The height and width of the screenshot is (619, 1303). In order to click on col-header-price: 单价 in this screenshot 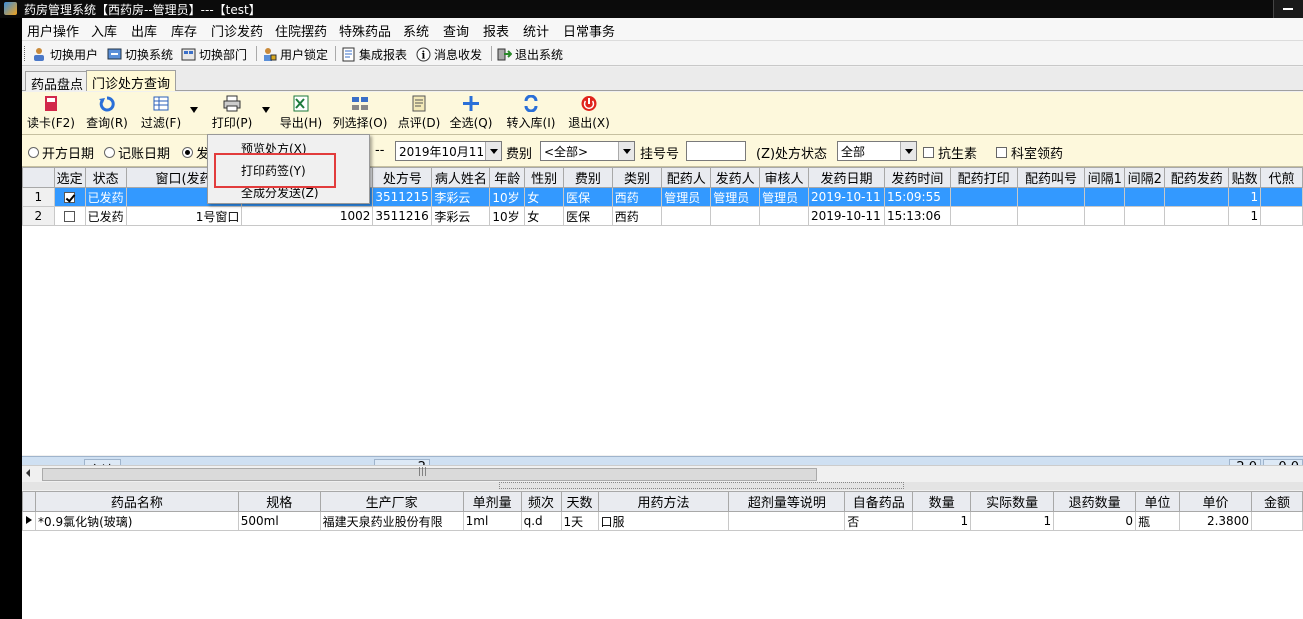, I will do `click(1215, 501)`.